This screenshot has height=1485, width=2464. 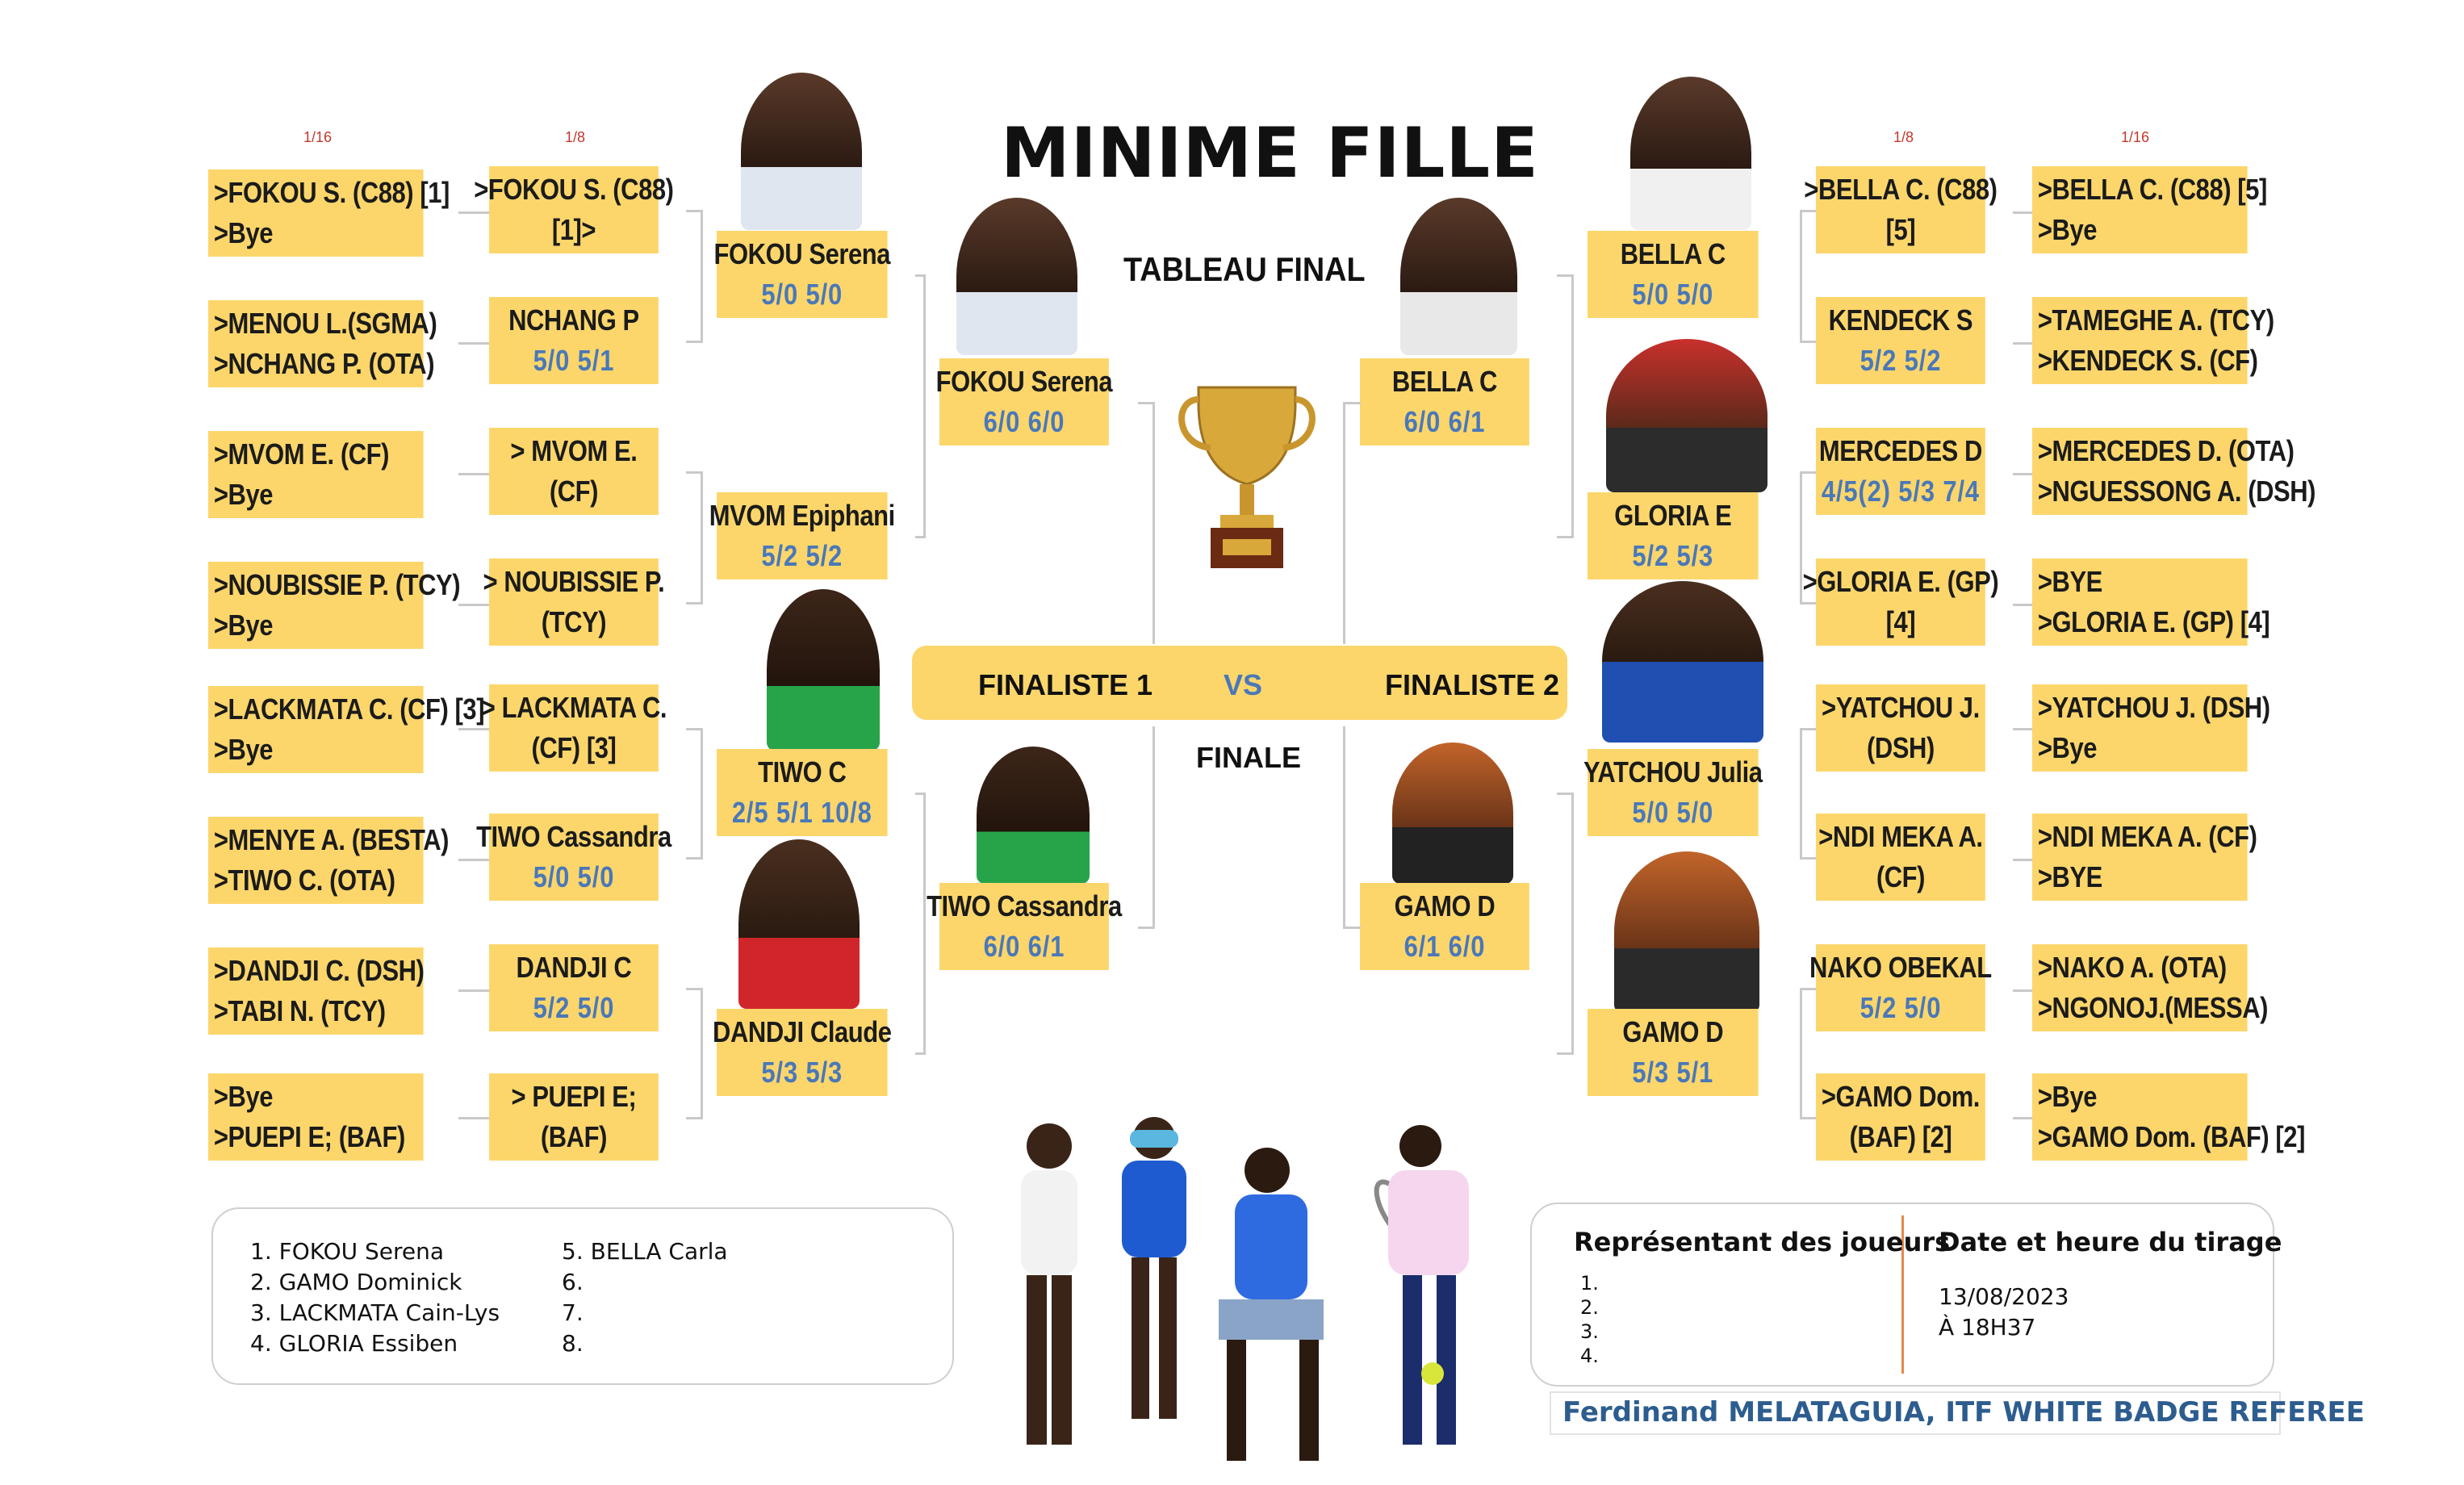 What do you see at coordinates (1444, 402) in the screenshot?
I see `match-box: BELLA C 6/0 6/1` at bounding box center [1444, 402].